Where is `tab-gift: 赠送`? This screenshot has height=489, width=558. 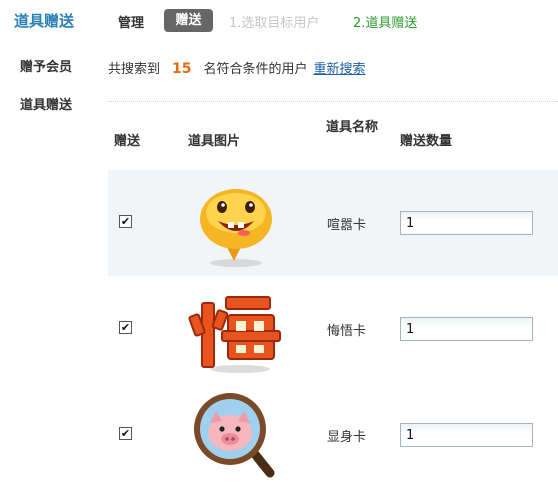
tab-gift: 赠送 is located at coordinates (188, 20).